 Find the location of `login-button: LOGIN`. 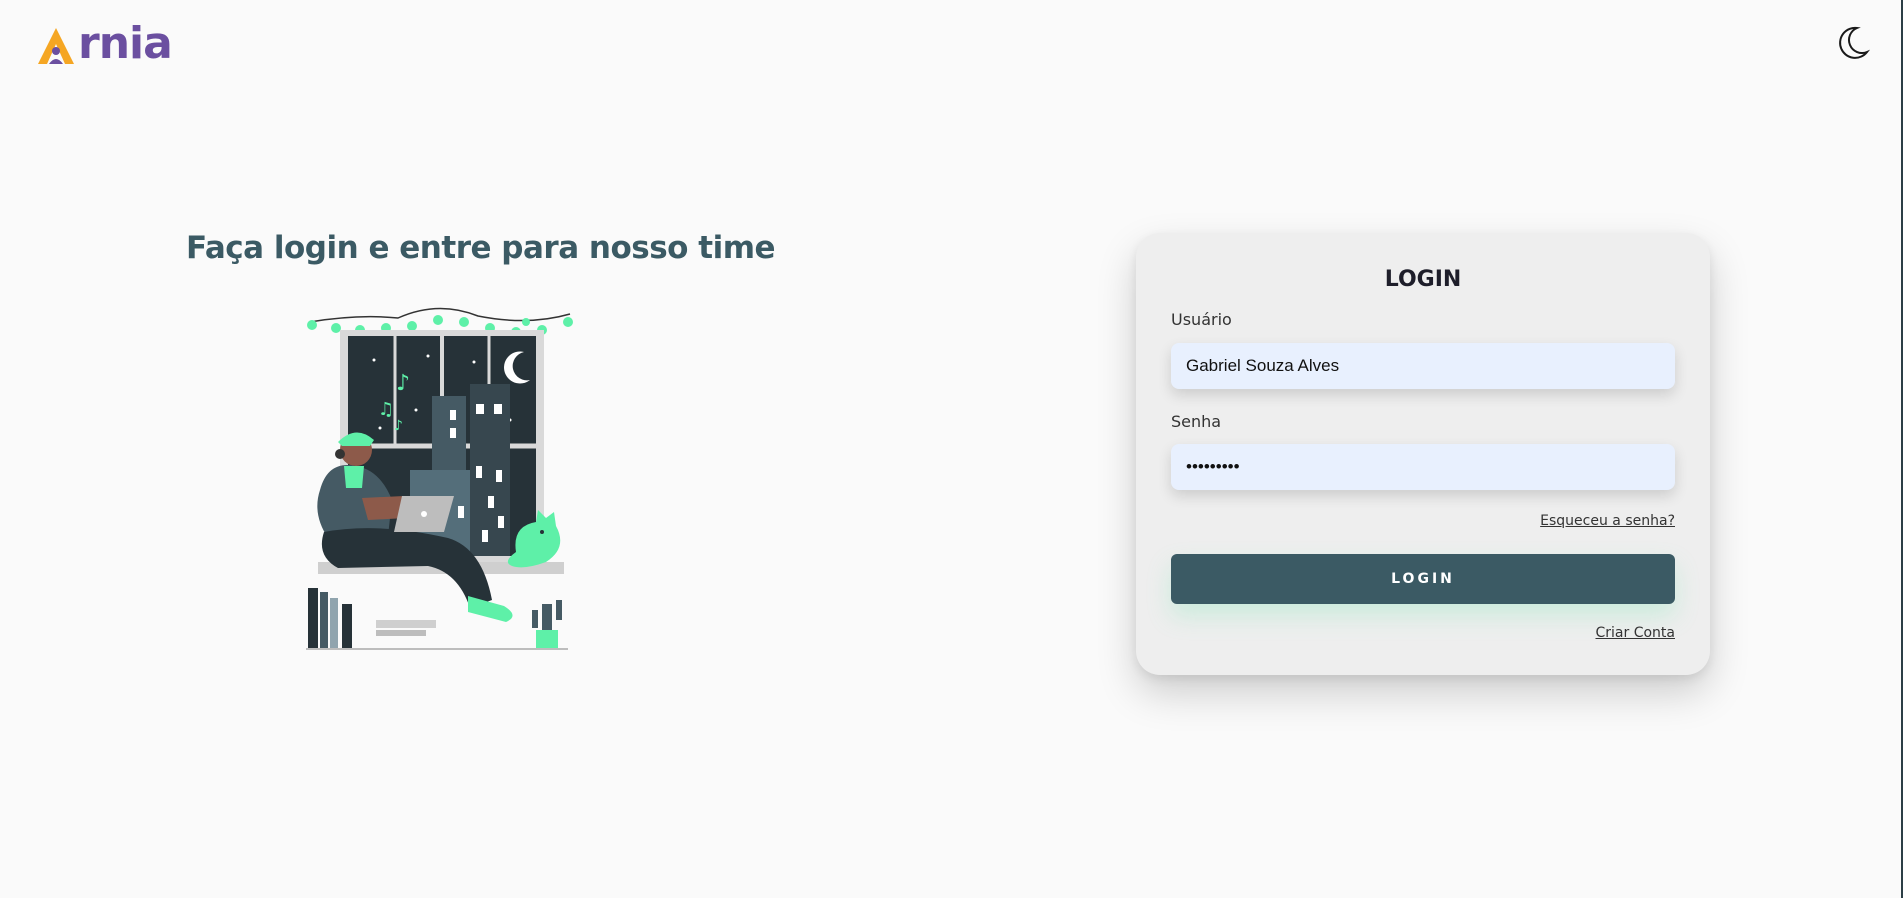

login-button: LOGIN is located at coordinates (1423, 579).